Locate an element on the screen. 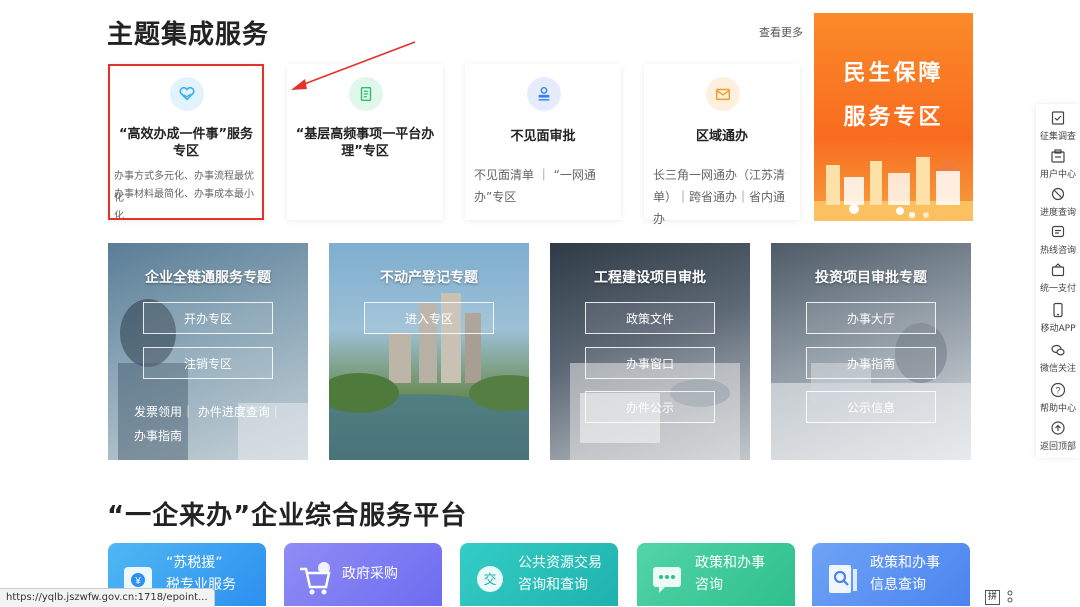 The height and width of the screenshot is (607, 1080). card-title: 区域通办 is located at coordinates (721, 136).